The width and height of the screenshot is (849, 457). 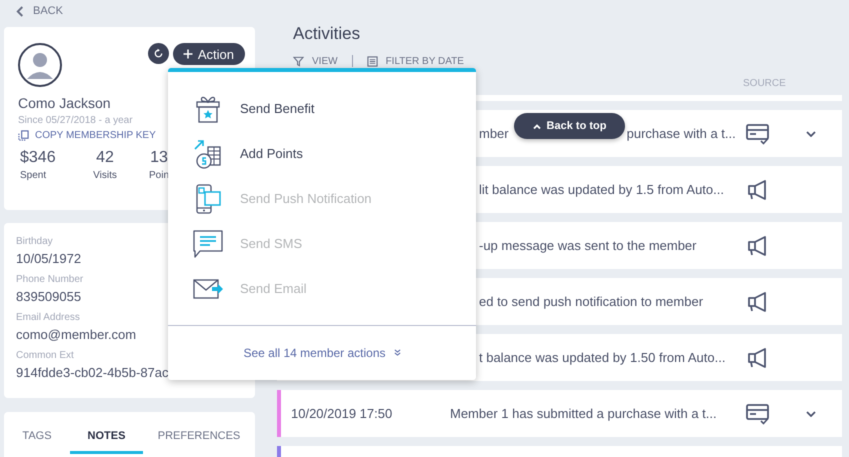 I want to click on column-header: SOURCE, so click(x=764, y=83).